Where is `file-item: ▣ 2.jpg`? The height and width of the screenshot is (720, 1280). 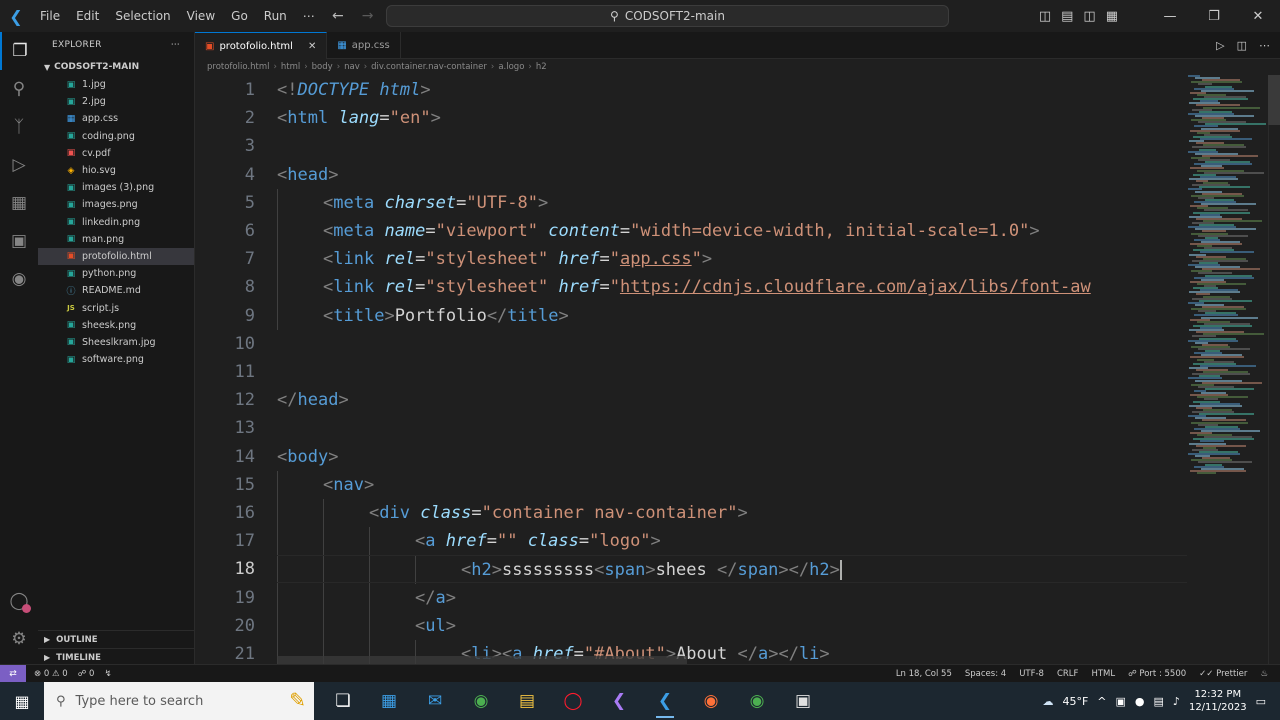 file-item: ▣ 2.jpg is located at coordinates (116, 101).